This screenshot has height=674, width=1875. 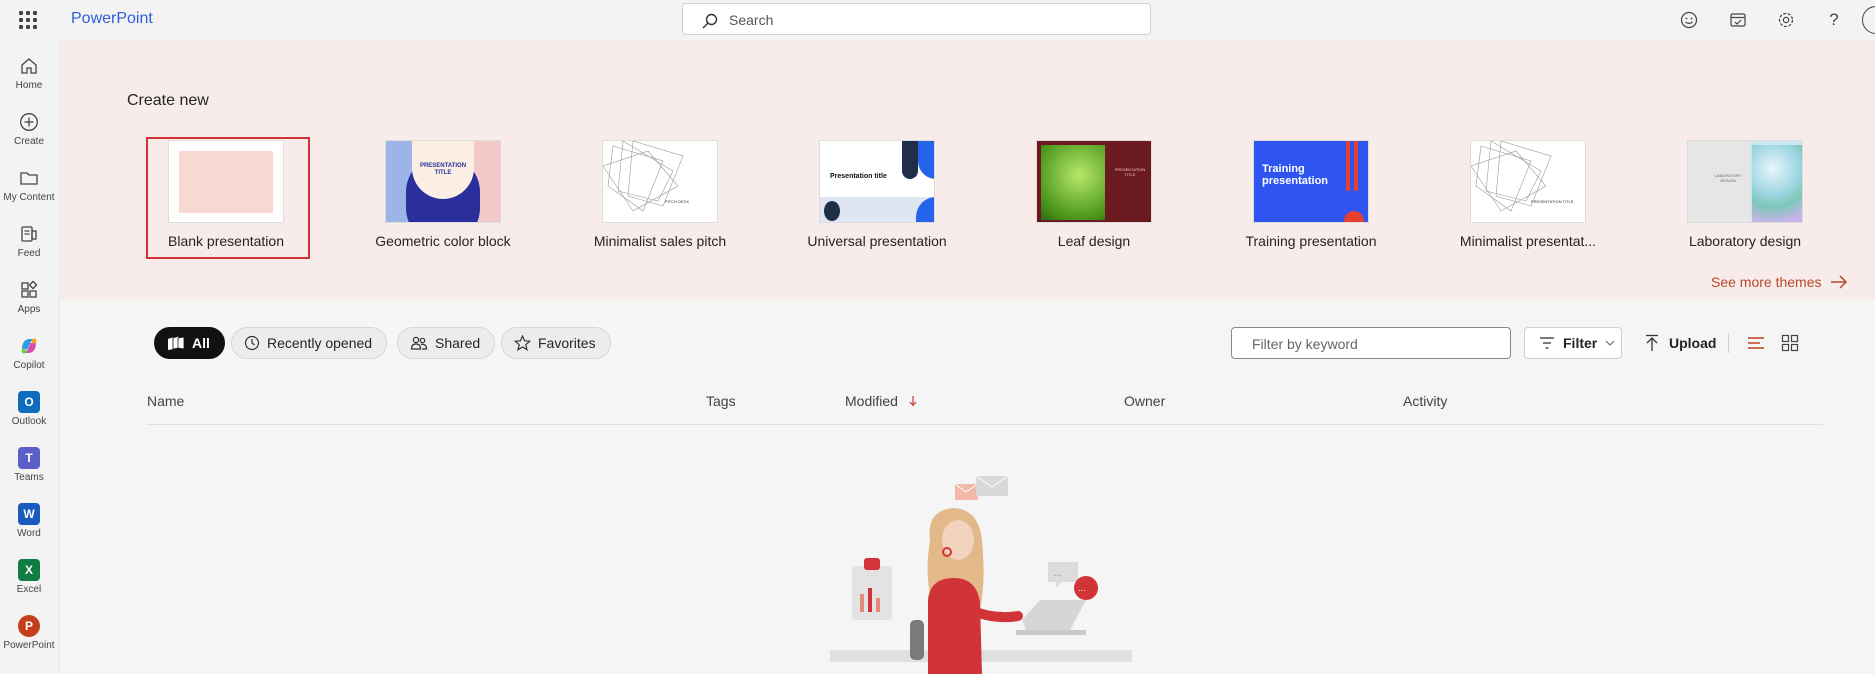 I want to click on rail-item-outlook: O Outlook, so click(x=29, y=412).